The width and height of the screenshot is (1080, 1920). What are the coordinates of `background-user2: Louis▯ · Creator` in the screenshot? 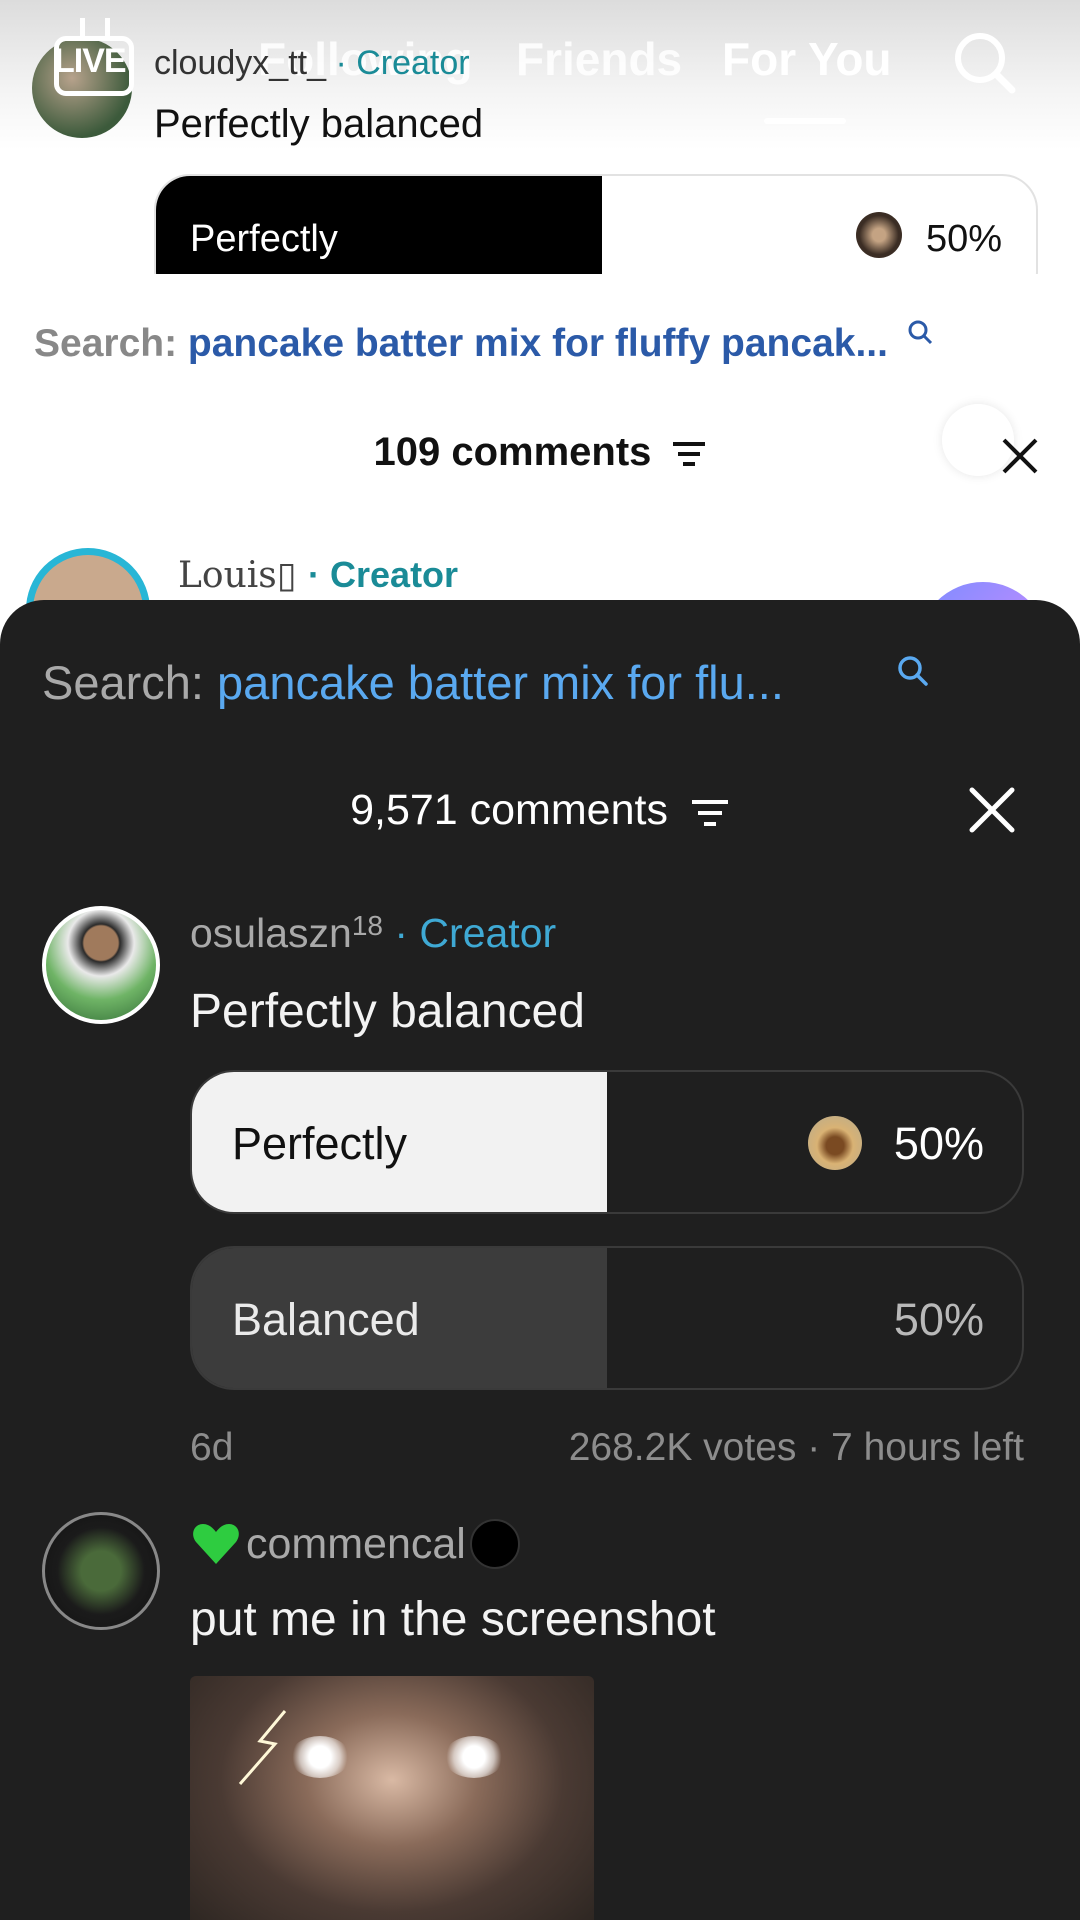 It's located at (318, 575).